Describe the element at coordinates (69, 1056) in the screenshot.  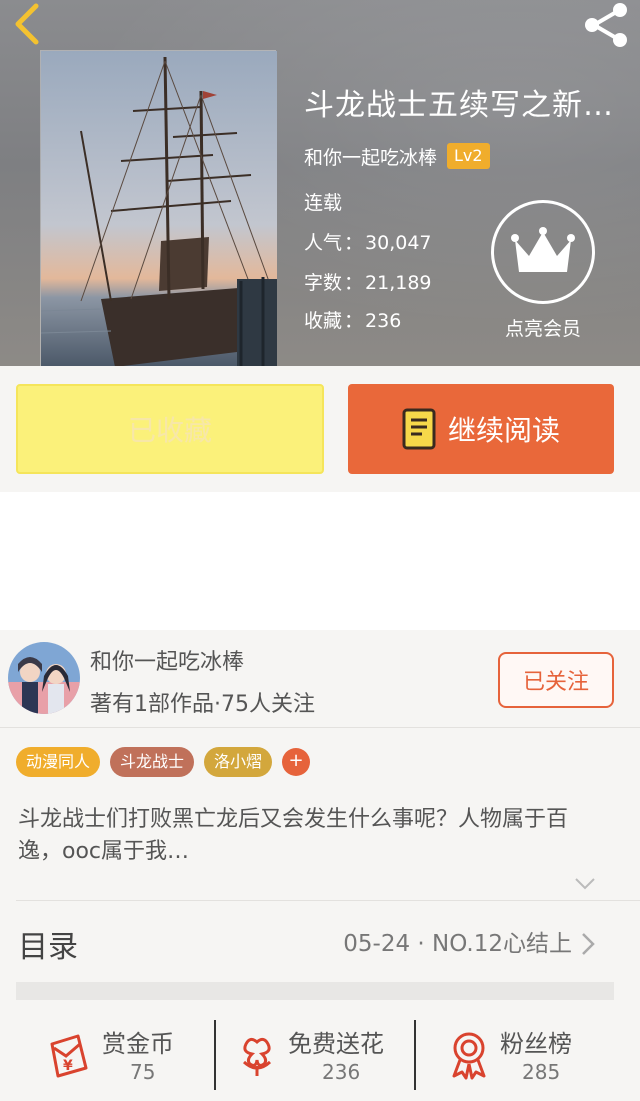
I see `red-envelope-icon: ¥` at that location.